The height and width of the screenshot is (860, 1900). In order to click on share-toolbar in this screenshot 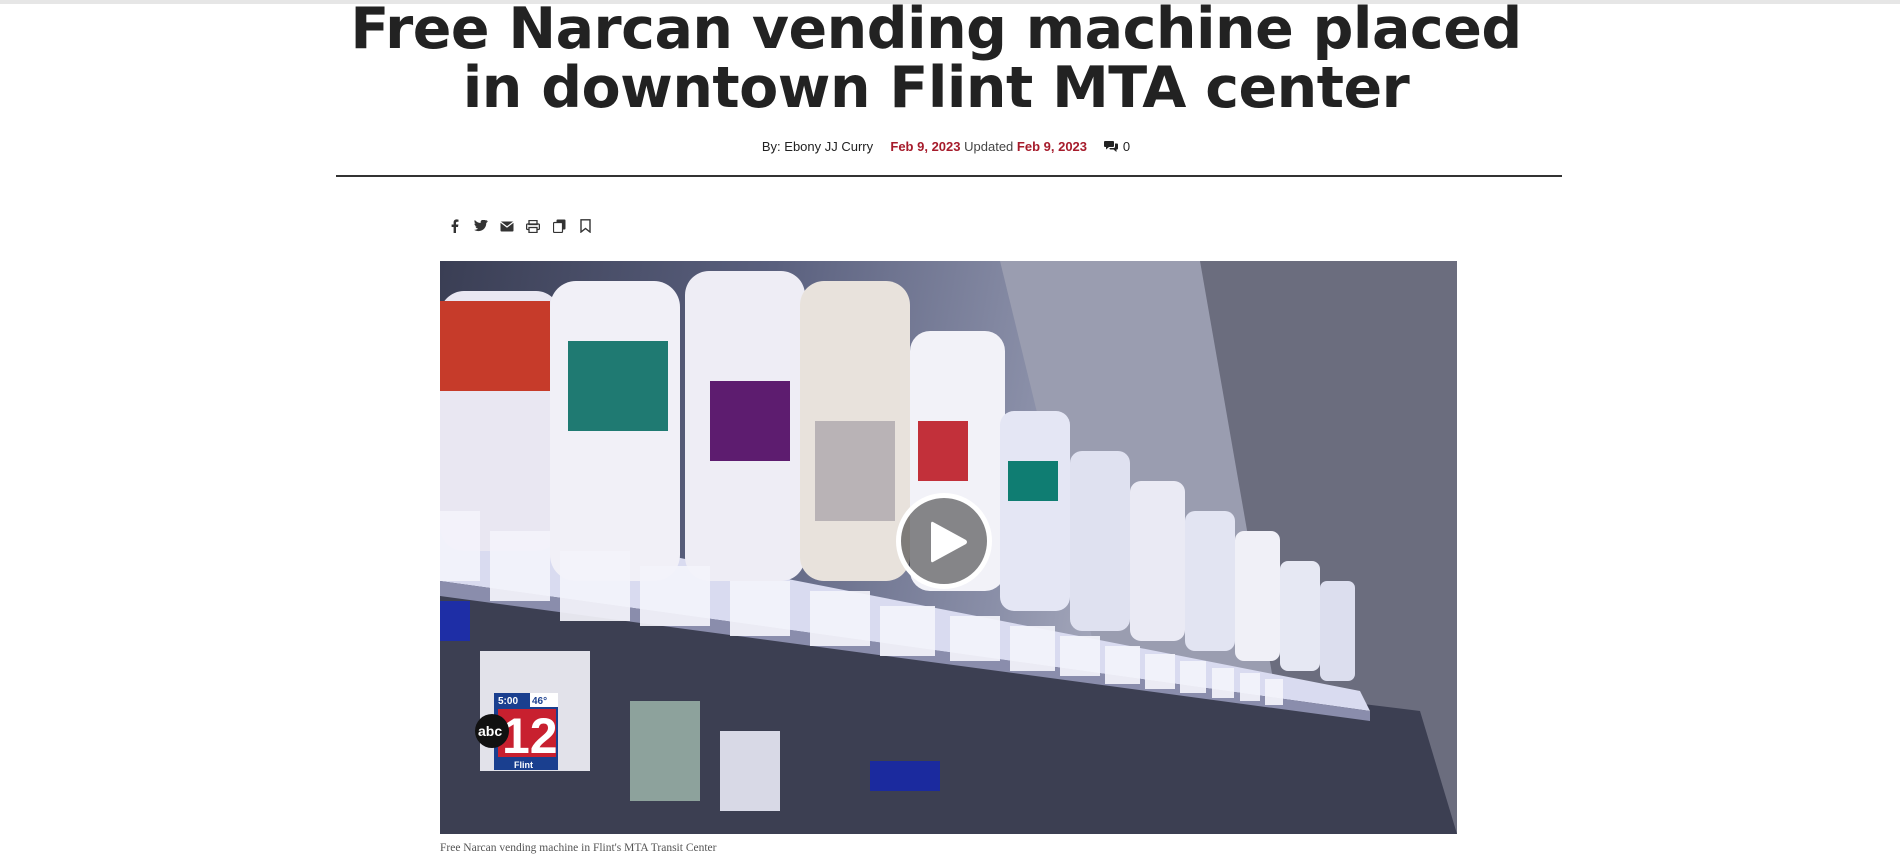, I will do `click(520, 226)`.